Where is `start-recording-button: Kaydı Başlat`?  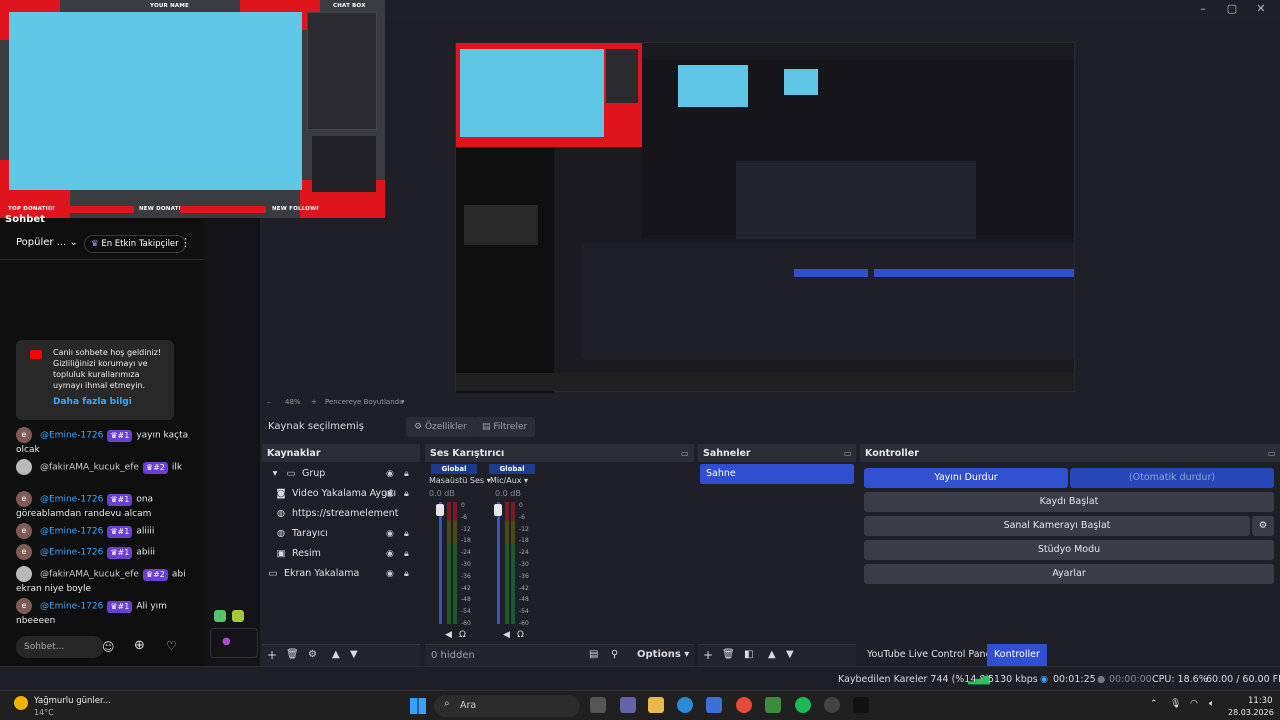
start-recording-button: Kaydı Başlat is located at coordinates (1069, 502).